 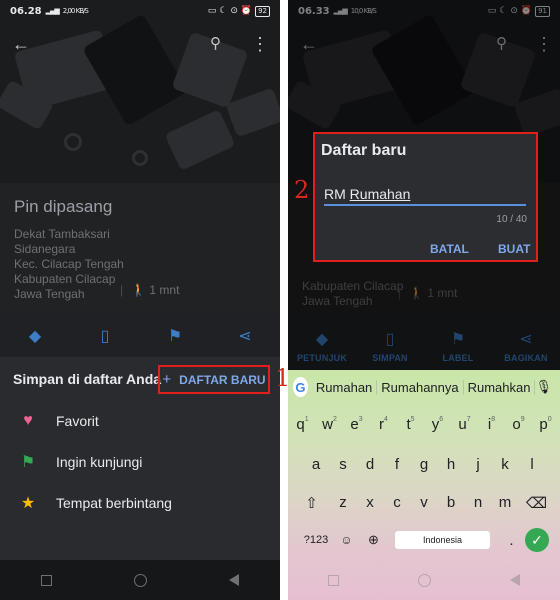 What do you see at coordinates (383, 424) in the screenshot?
I see `key-r: r4` at bounding box center [383, 424].